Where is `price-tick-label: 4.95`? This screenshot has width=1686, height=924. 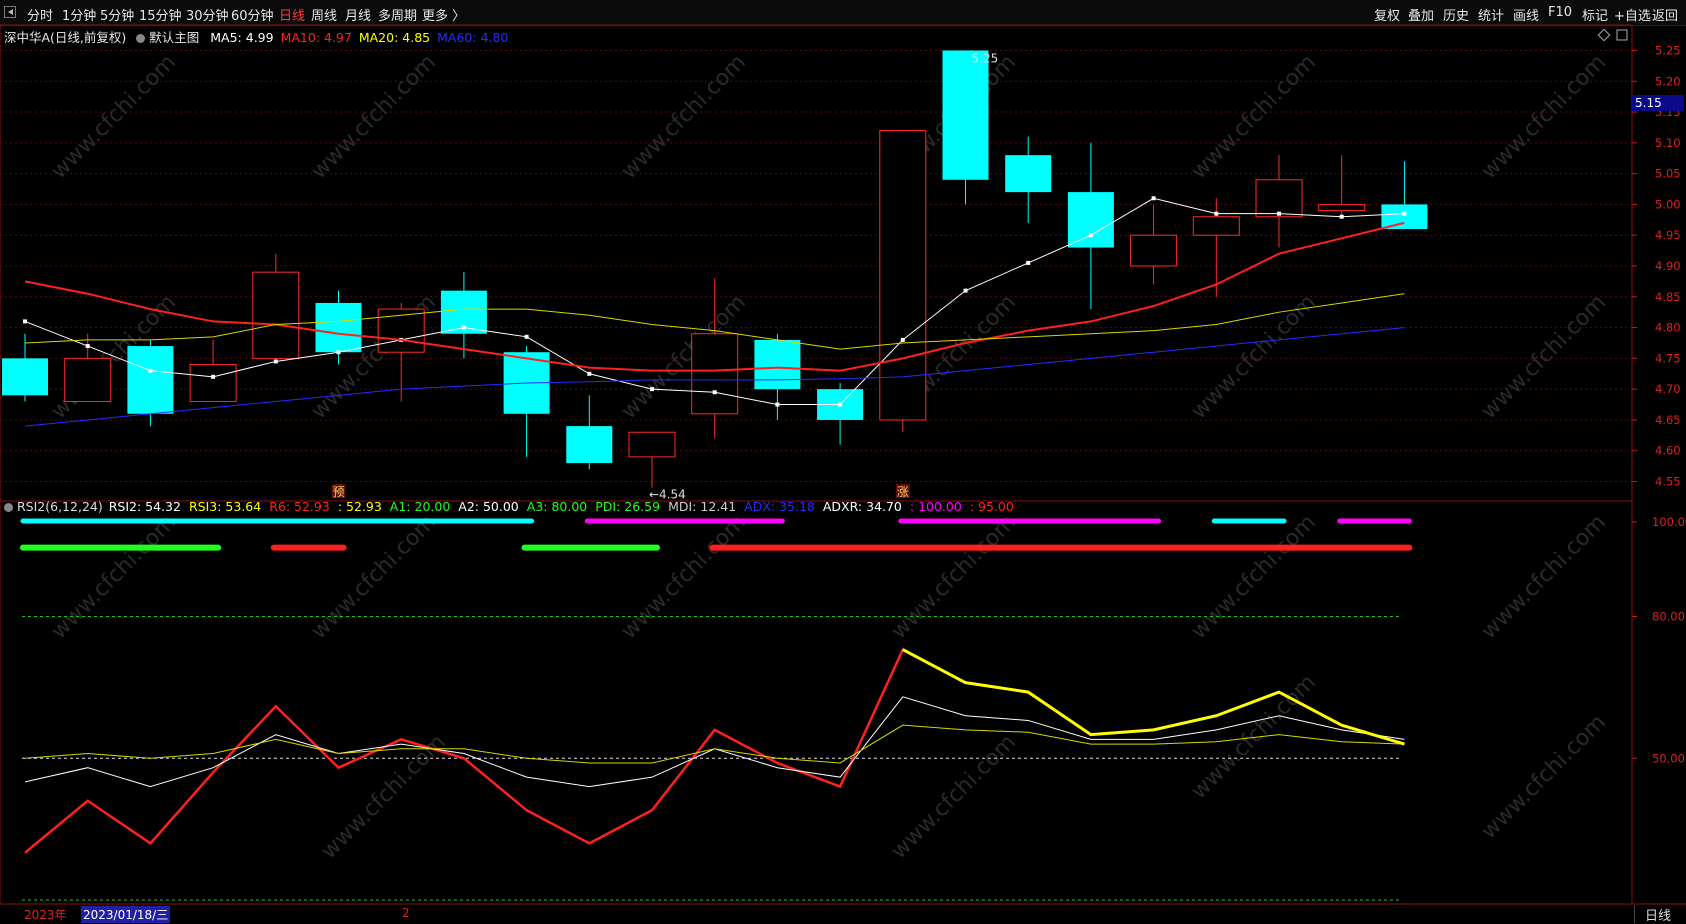 price-tick-label: 4.95 is located at coordinates (1668, 235).